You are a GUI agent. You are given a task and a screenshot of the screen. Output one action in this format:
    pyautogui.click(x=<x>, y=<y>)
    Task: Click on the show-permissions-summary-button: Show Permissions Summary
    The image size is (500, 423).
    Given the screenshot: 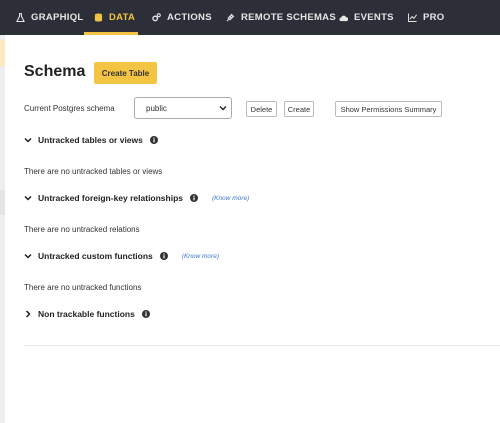 What is the action you would take?
    pyautogui.click(x=388, y=109)
    